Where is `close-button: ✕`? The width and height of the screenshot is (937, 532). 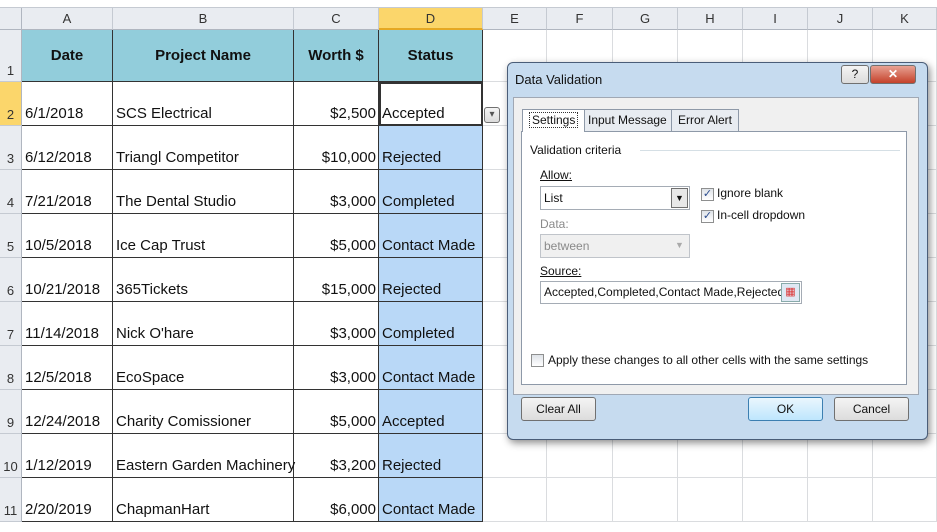 close-button: ✕ is located at coordinates (893, 74).